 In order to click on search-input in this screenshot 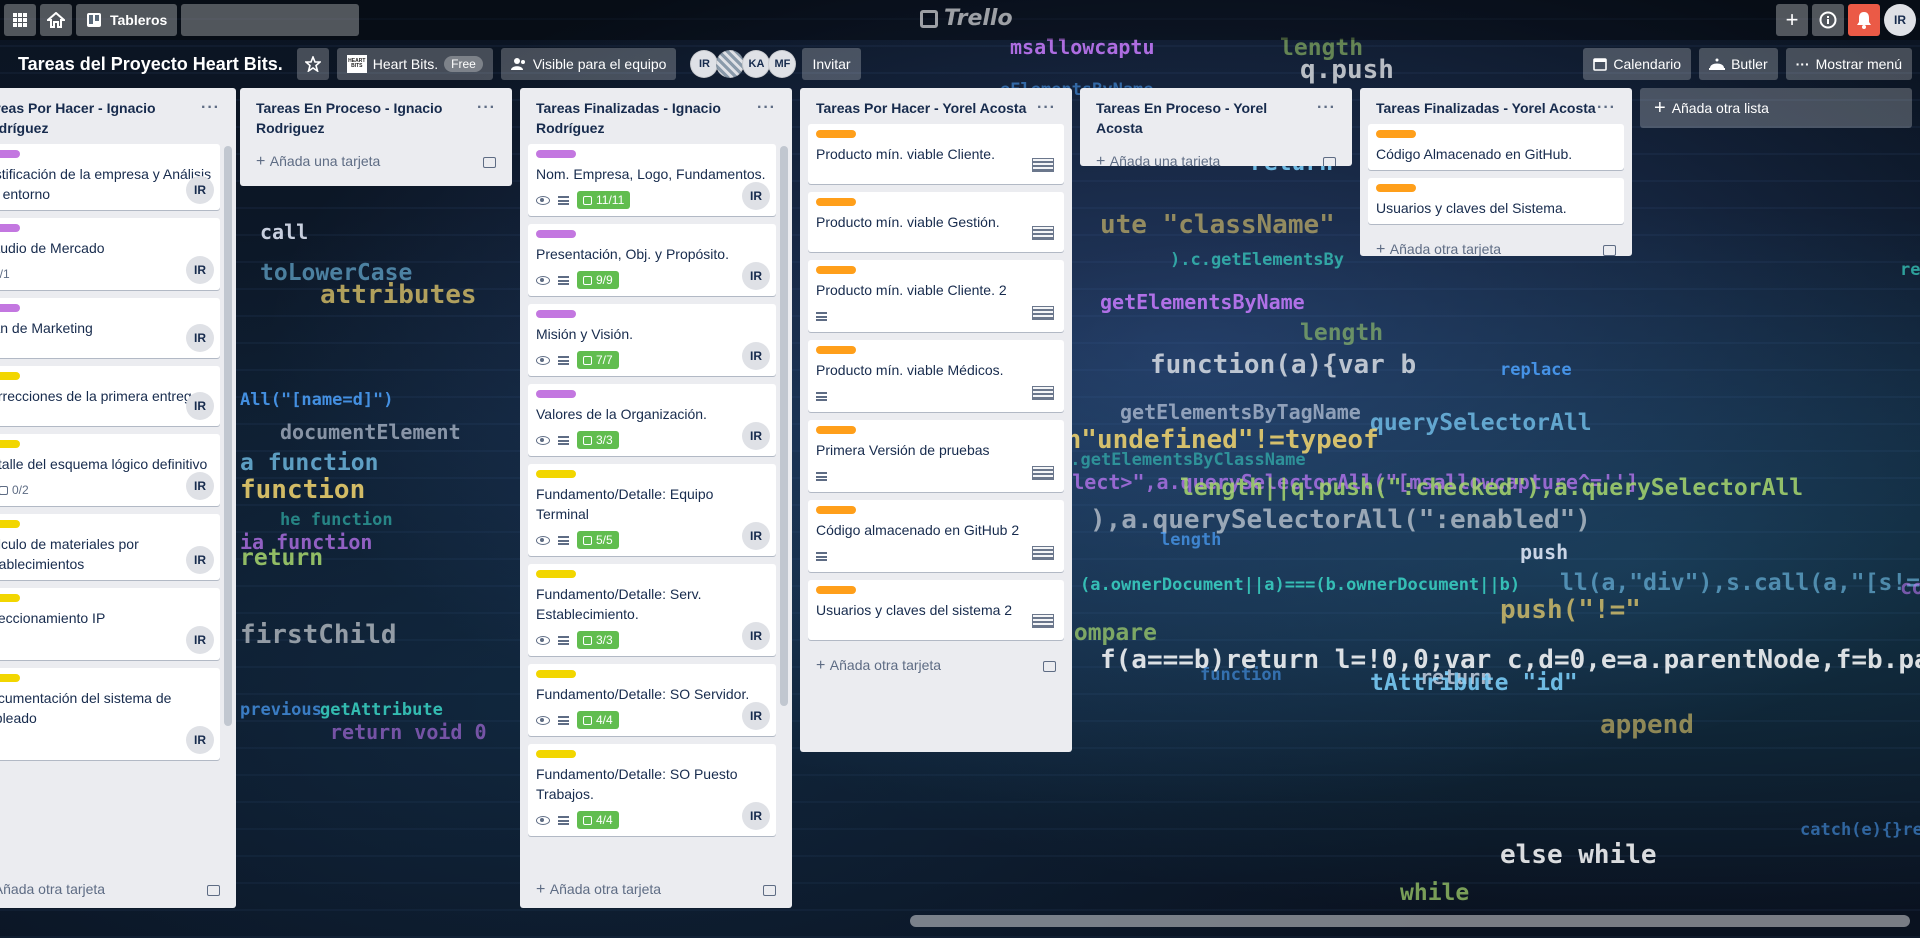, I will do `click(259, 20)`.